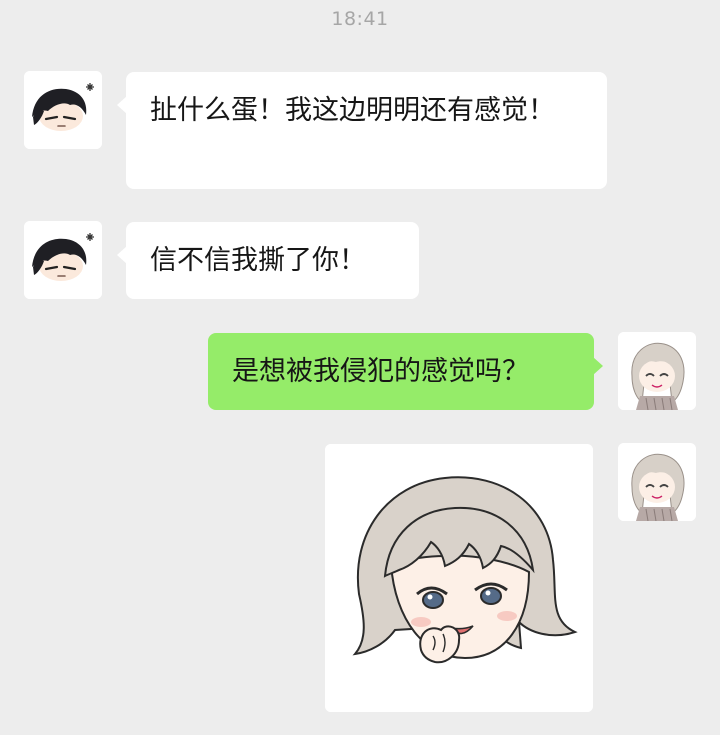 The width and height of the screenshot is (720, 735). What do you see at coordinates (380, 371) in the screenshot?
I see `message-text: 是想被我侵犯的感觉吗？` at bounding box center [380, 371].